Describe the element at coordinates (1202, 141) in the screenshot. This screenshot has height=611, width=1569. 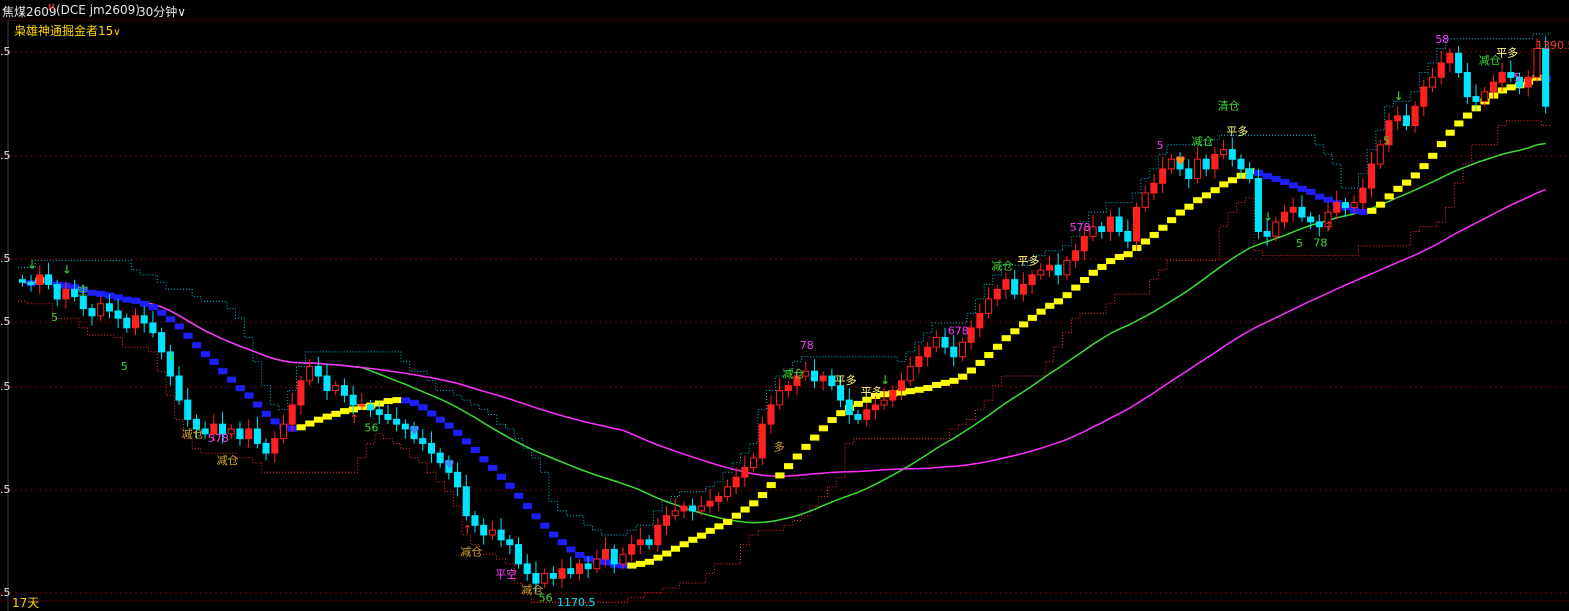
I see `signal-label: 减仓` at that location.